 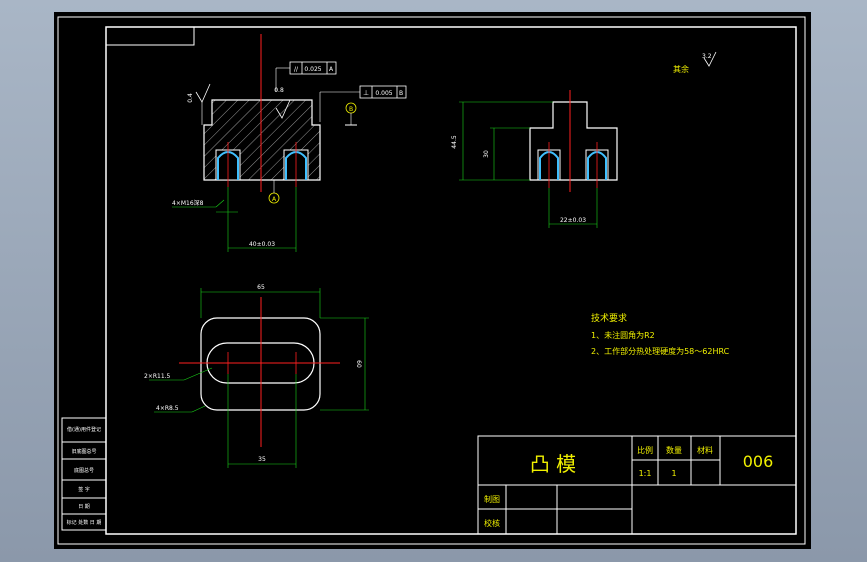 What do you see at coordinates (262, 244) in the screenshot?
I see `dim-40-label: 40±0.03` at bounding box center [262, 244].